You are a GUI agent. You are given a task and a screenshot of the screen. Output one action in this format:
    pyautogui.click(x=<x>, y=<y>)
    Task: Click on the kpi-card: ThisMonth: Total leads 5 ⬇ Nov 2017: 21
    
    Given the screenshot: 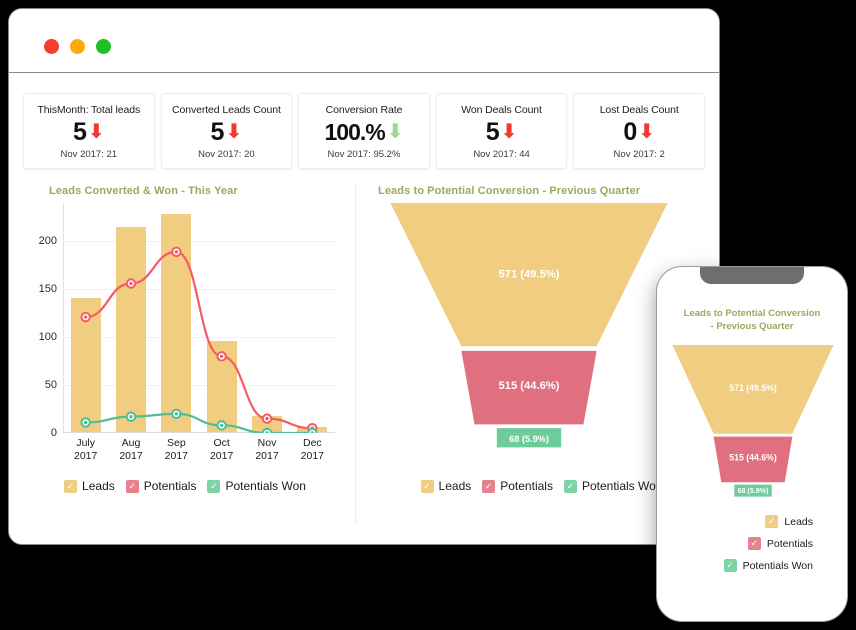 What is the action you would take?
    pyautogui.click(x=89, y=131)
    